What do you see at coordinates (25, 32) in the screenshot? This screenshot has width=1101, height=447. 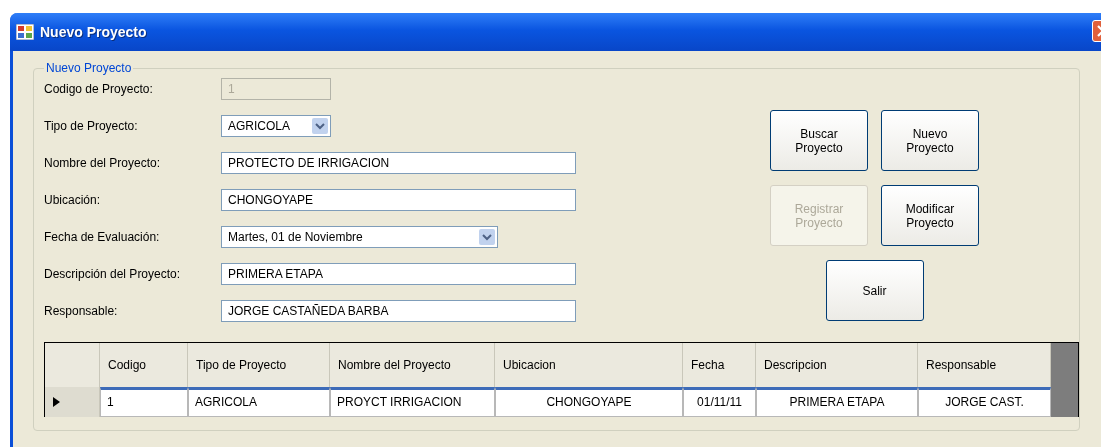 I see `app-icon` at bounding box center [25, 32].